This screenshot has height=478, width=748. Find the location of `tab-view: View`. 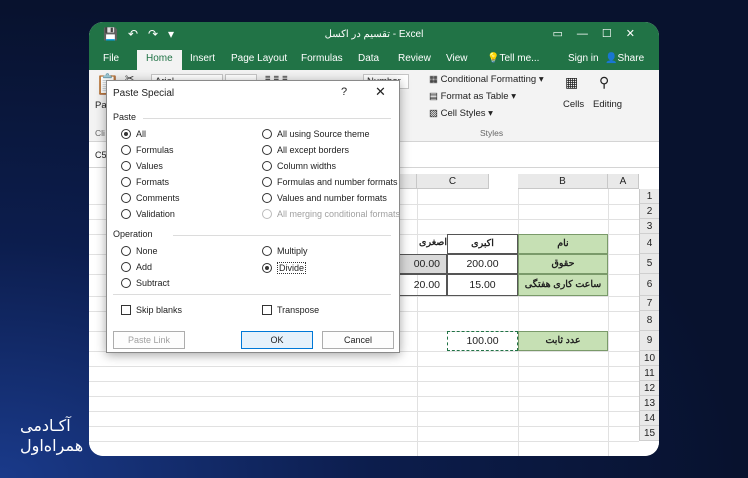

tab-view: View is located at coordinates (457, 58).